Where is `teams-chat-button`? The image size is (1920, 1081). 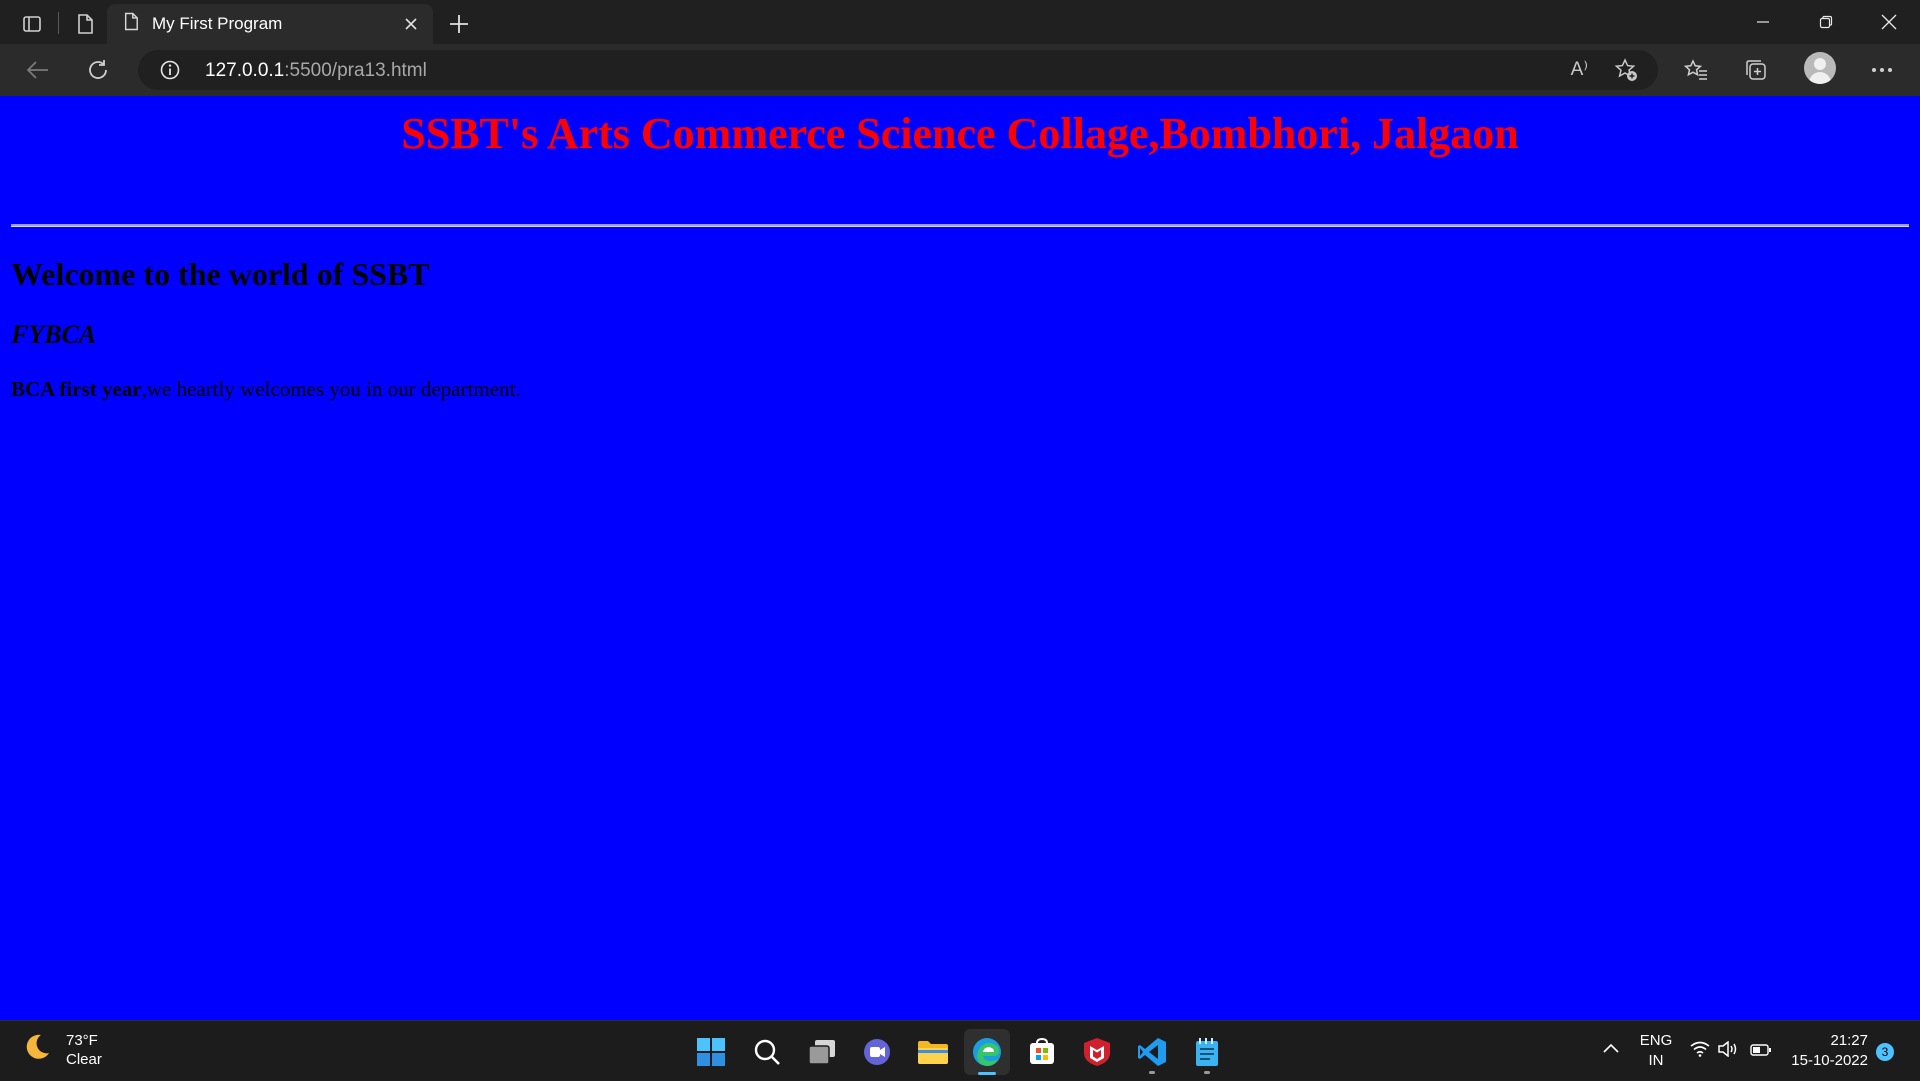 teams-chat-button is located at coordinates (877, 1052).